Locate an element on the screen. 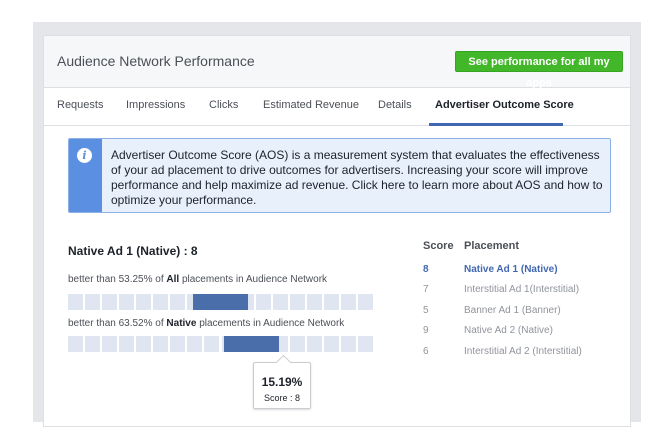 This screenshot has width=660, height=444. selected-ad-title: Native Ad 1 (Native) : 8 is located at coordinates (133, 251).